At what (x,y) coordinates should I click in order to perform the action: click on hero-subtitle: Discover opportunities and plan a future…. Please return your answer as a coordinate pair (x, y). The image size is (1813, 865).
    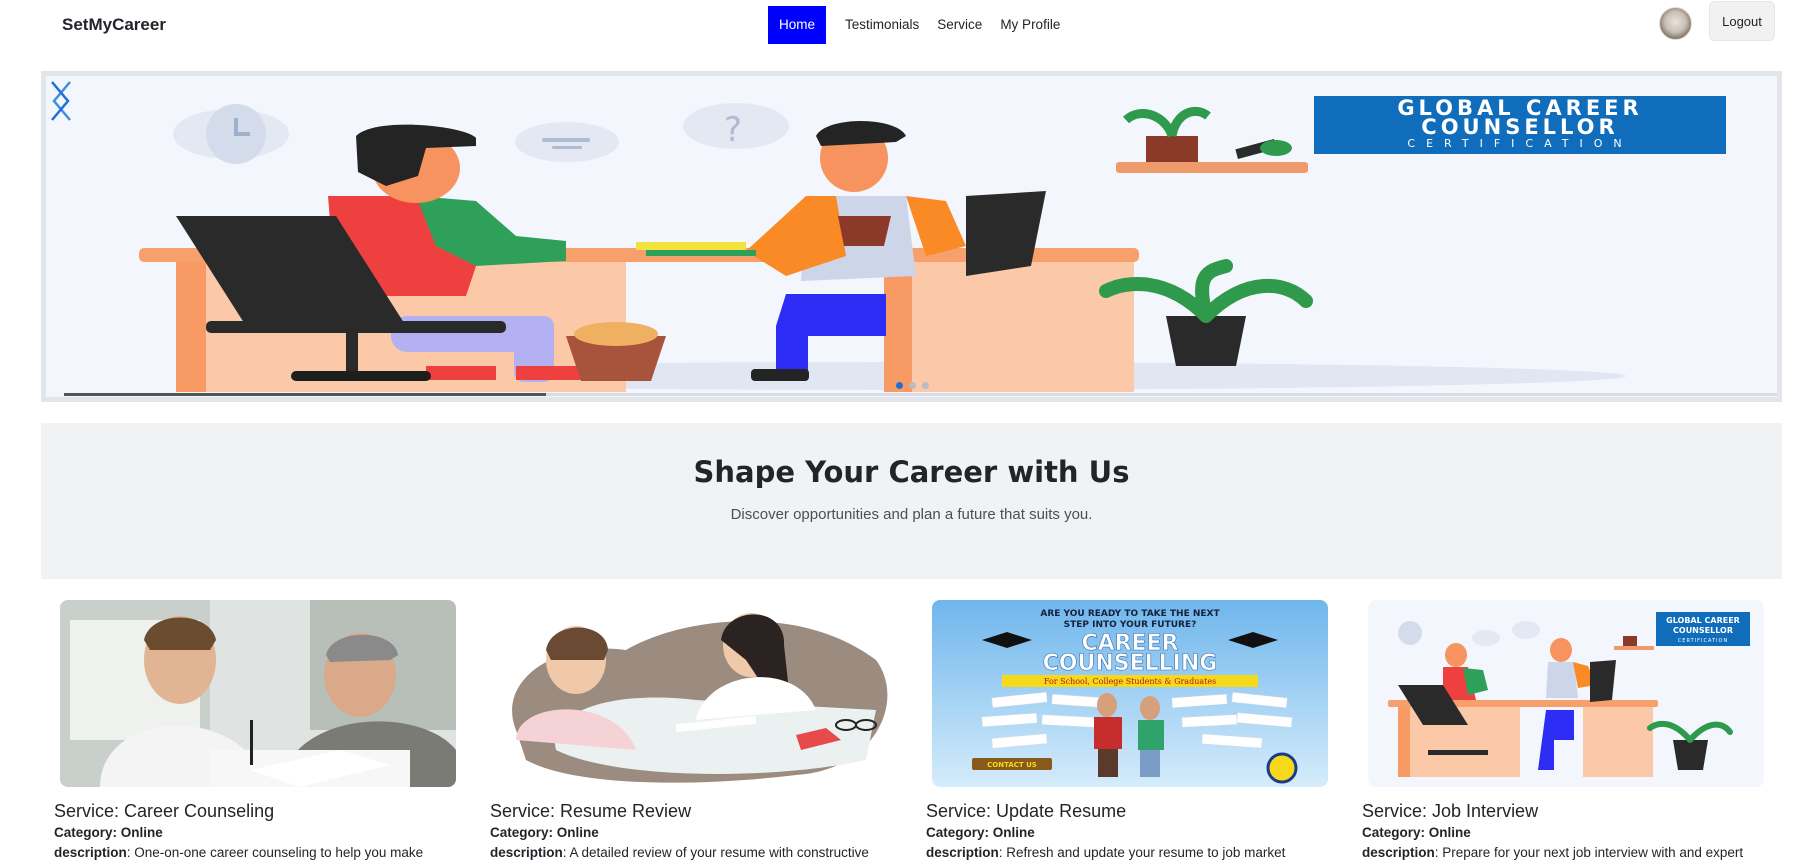
    Looking at the image, I should click on (911, 514).